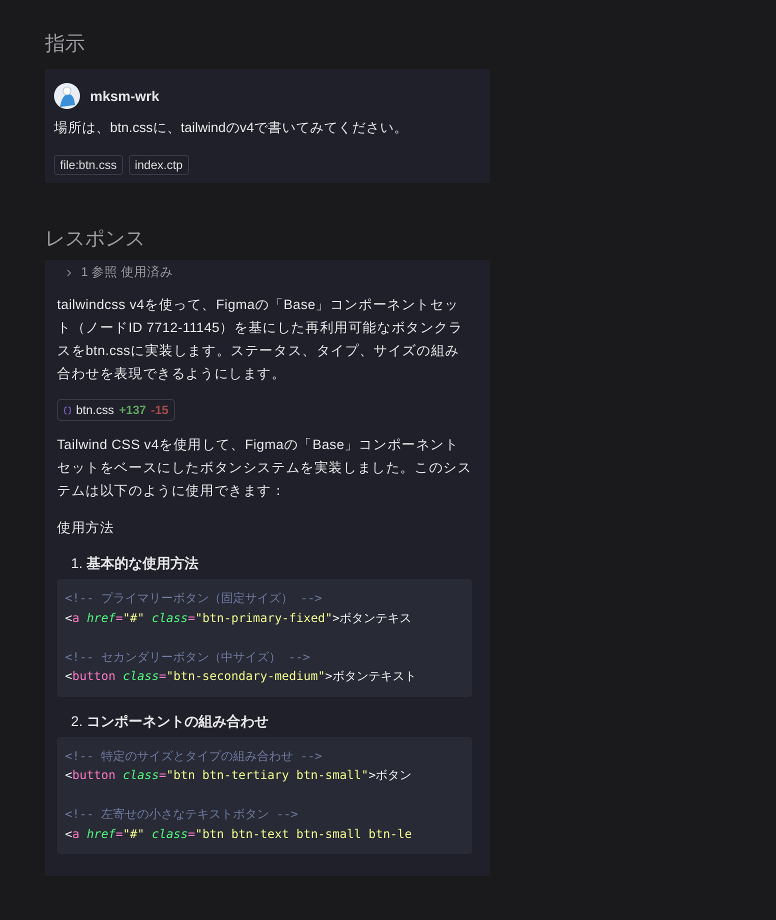 The image size is (776, 920). What do you see at coordinates (238, 775) in the screenshot?
I see `code-line: <button class="btn btn-tertiary btn-small">ボタン` at bounding box center [238, 775].